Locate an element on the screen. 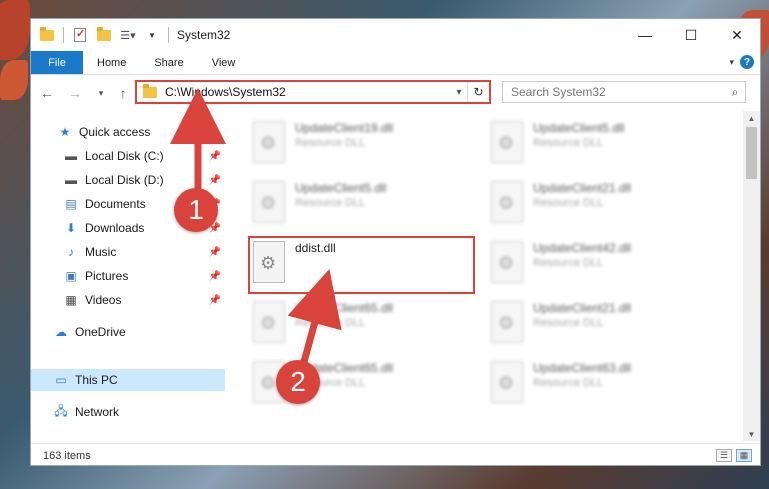 The height and width of the screenshot is (489, 769). background-leaf is located at coordinates (15, 30).